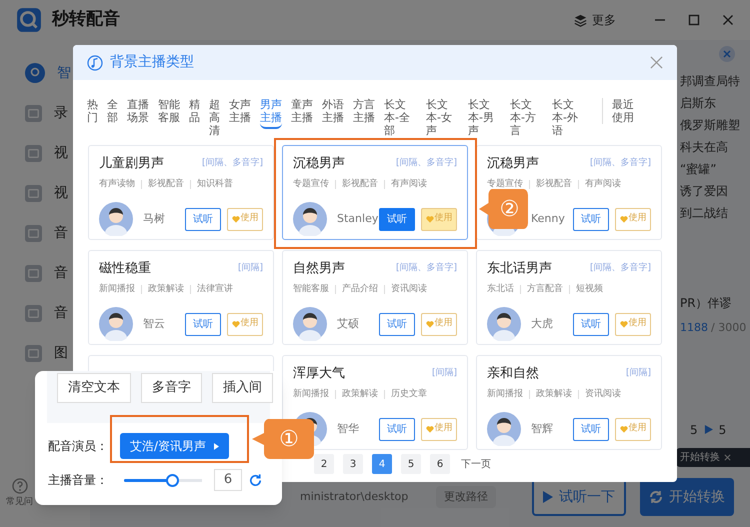  Describe the element at coordinates (94, 388) in the screenshot. I see `tool-button: 清空文本` at that location.